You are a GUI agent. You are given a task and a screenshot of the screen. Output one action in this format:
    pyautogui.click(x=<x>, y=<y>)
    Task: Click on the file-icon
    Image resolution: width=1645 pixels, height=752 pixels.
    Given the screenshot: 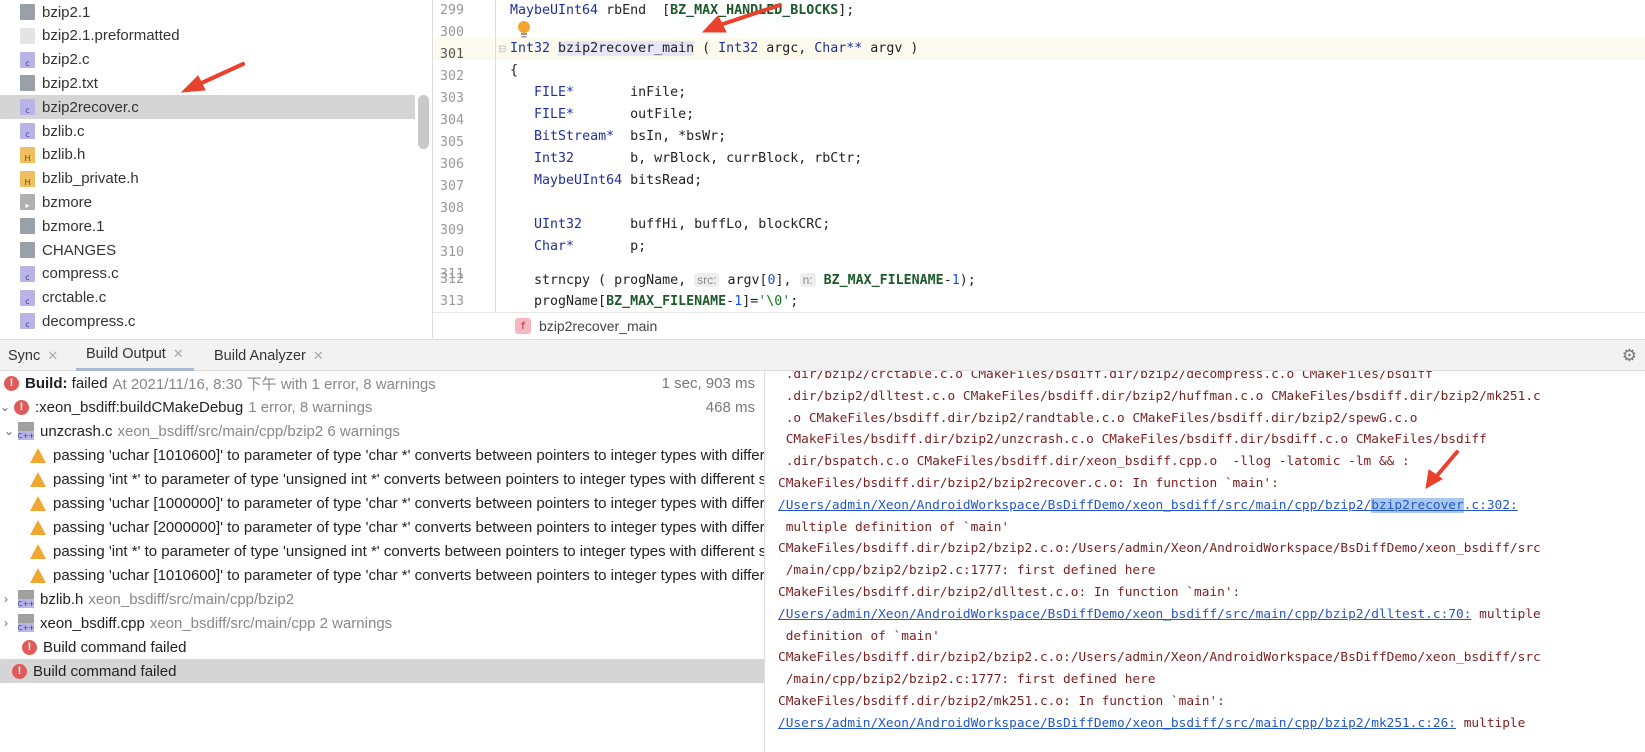 What is the action you would take?
    pyautogui.click(x=27, y=12)
    